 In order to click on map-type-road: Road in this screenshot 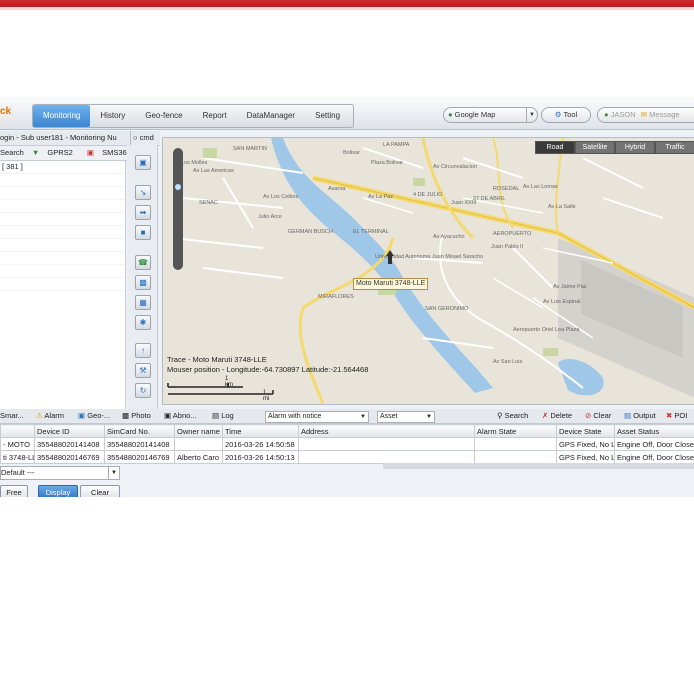, I will do `click(555, 147)`.